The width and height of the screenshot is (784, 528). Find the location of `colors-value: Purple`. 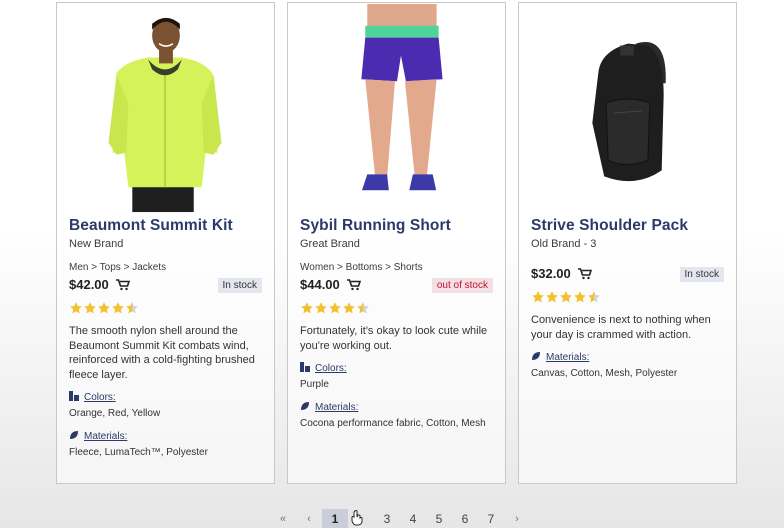

colors-value: Purple is located at coordinates (314, 384).